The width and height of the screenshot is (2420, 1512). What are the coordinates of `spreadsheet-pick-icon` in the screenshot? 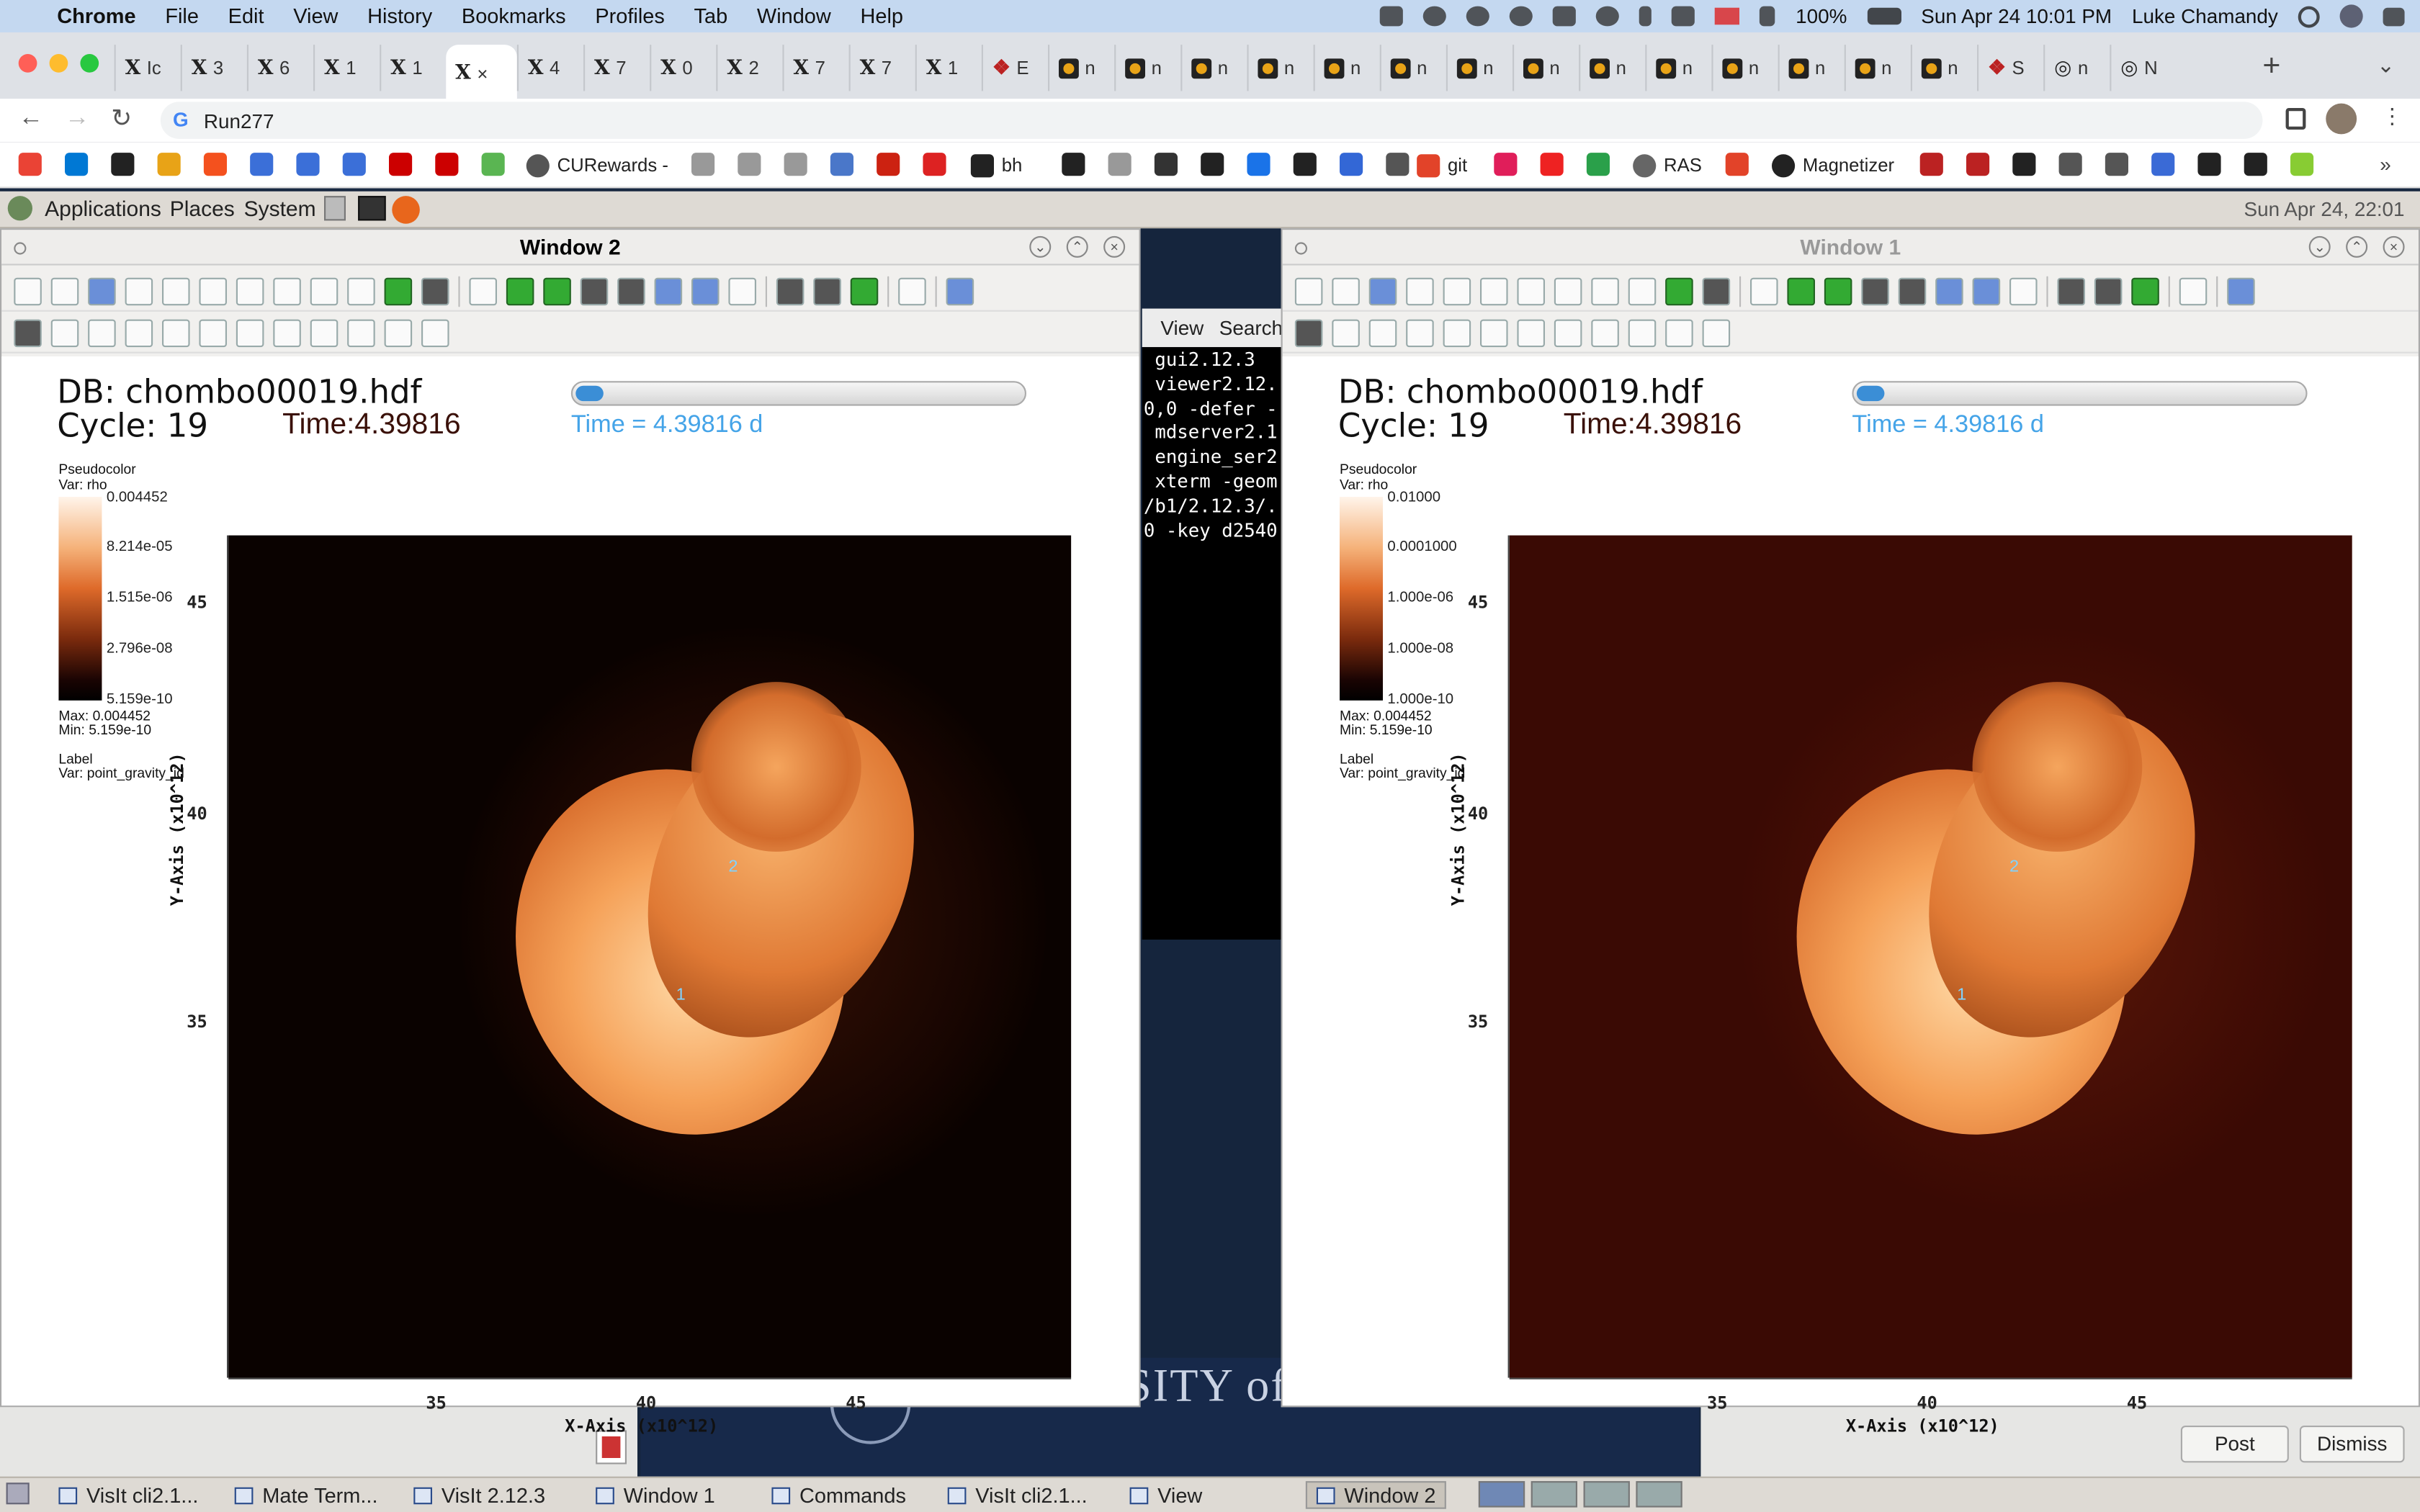 It's located at (1457, 332).